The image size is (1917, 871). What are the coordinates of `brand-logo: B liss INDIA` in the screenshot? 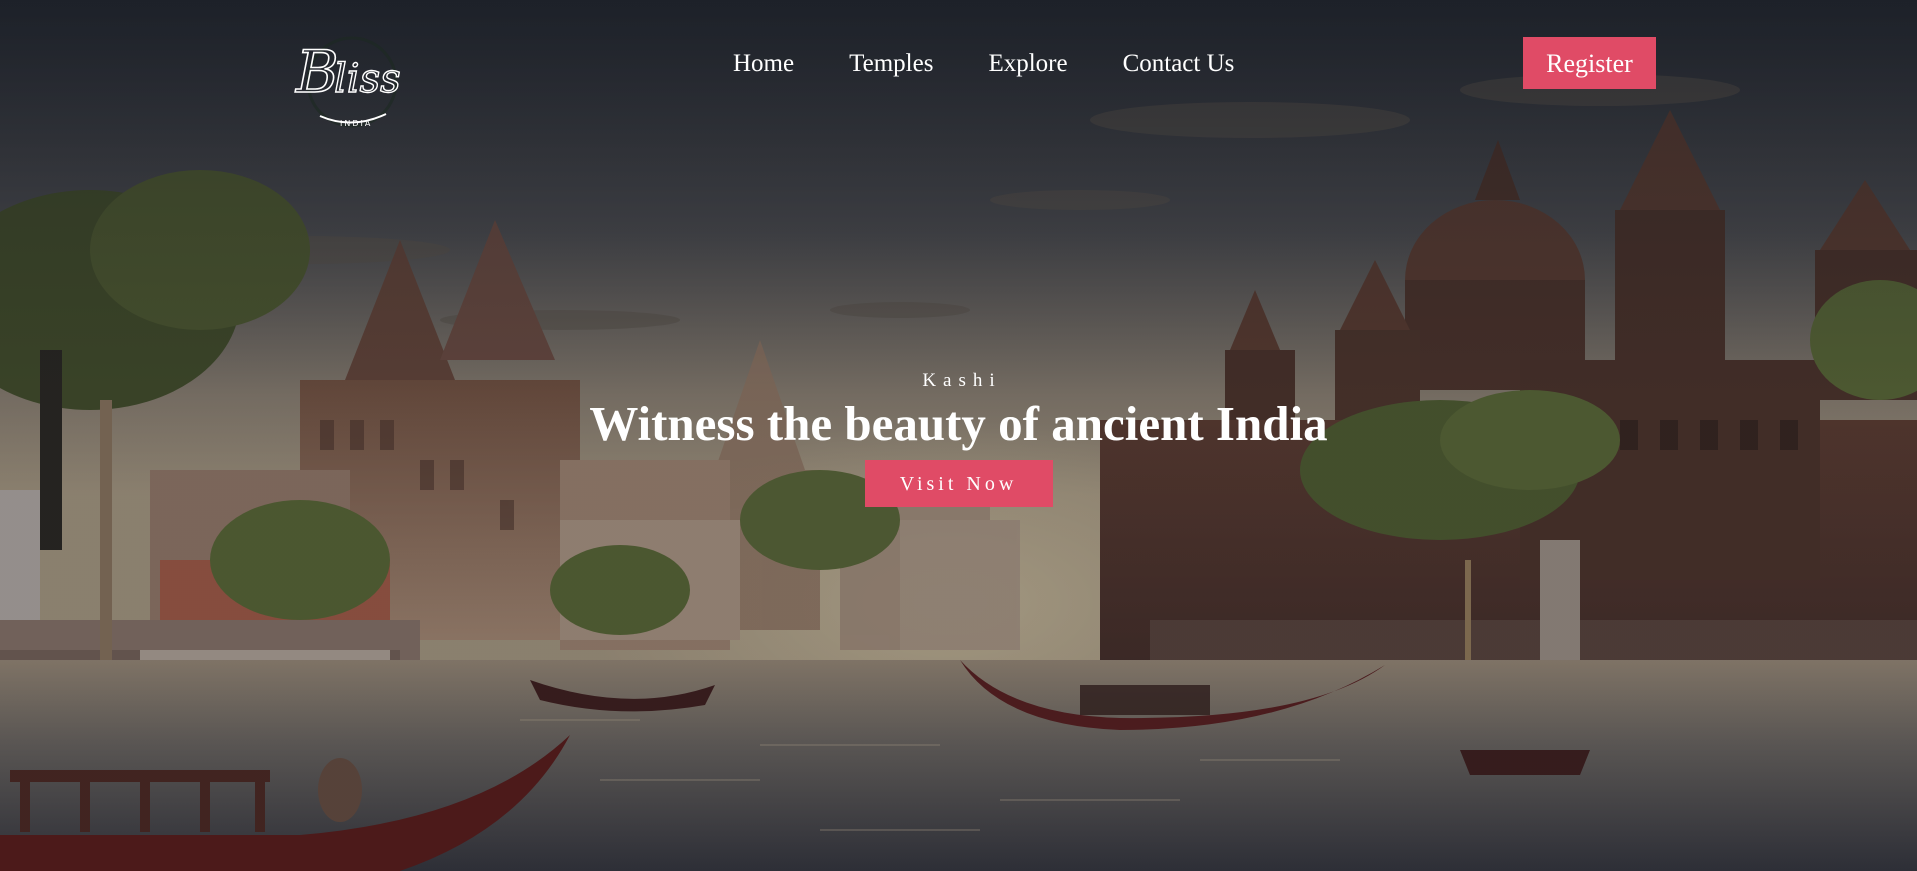 It's located at (355, 82).